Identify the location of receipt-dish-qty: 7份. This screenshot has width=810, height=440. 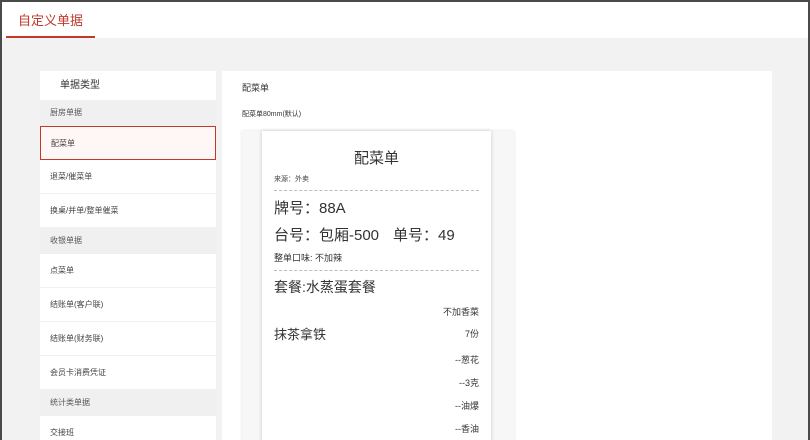
(471, 334).